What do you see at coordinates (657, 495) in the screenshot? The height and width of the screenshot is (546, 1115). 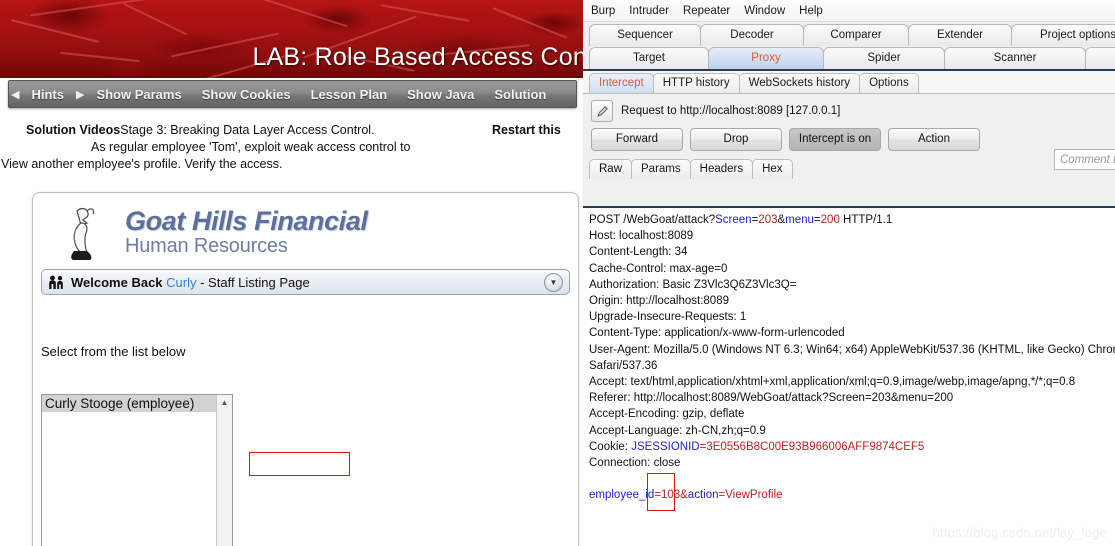 I see `body-eq-1: =` at bounding box center [657, 495].